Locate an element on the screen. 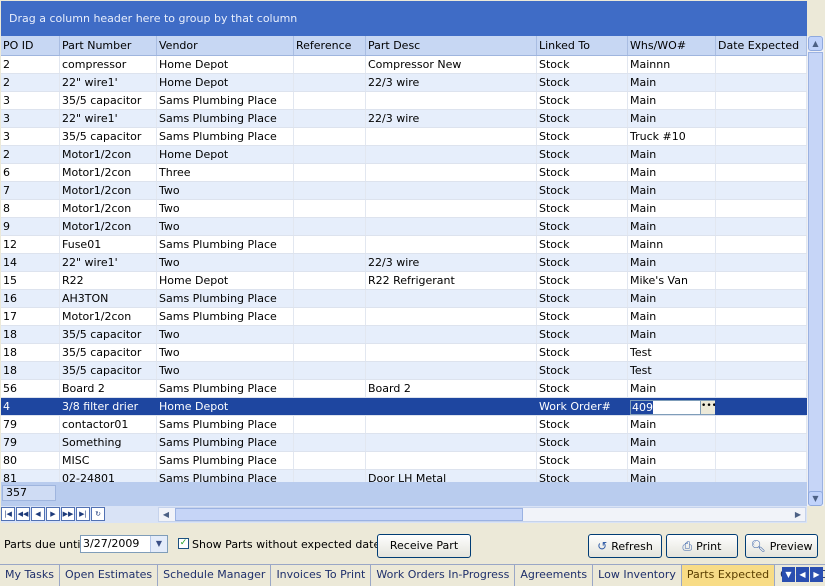  first-record-icon: |◀ is located at coordinates (8, 514).